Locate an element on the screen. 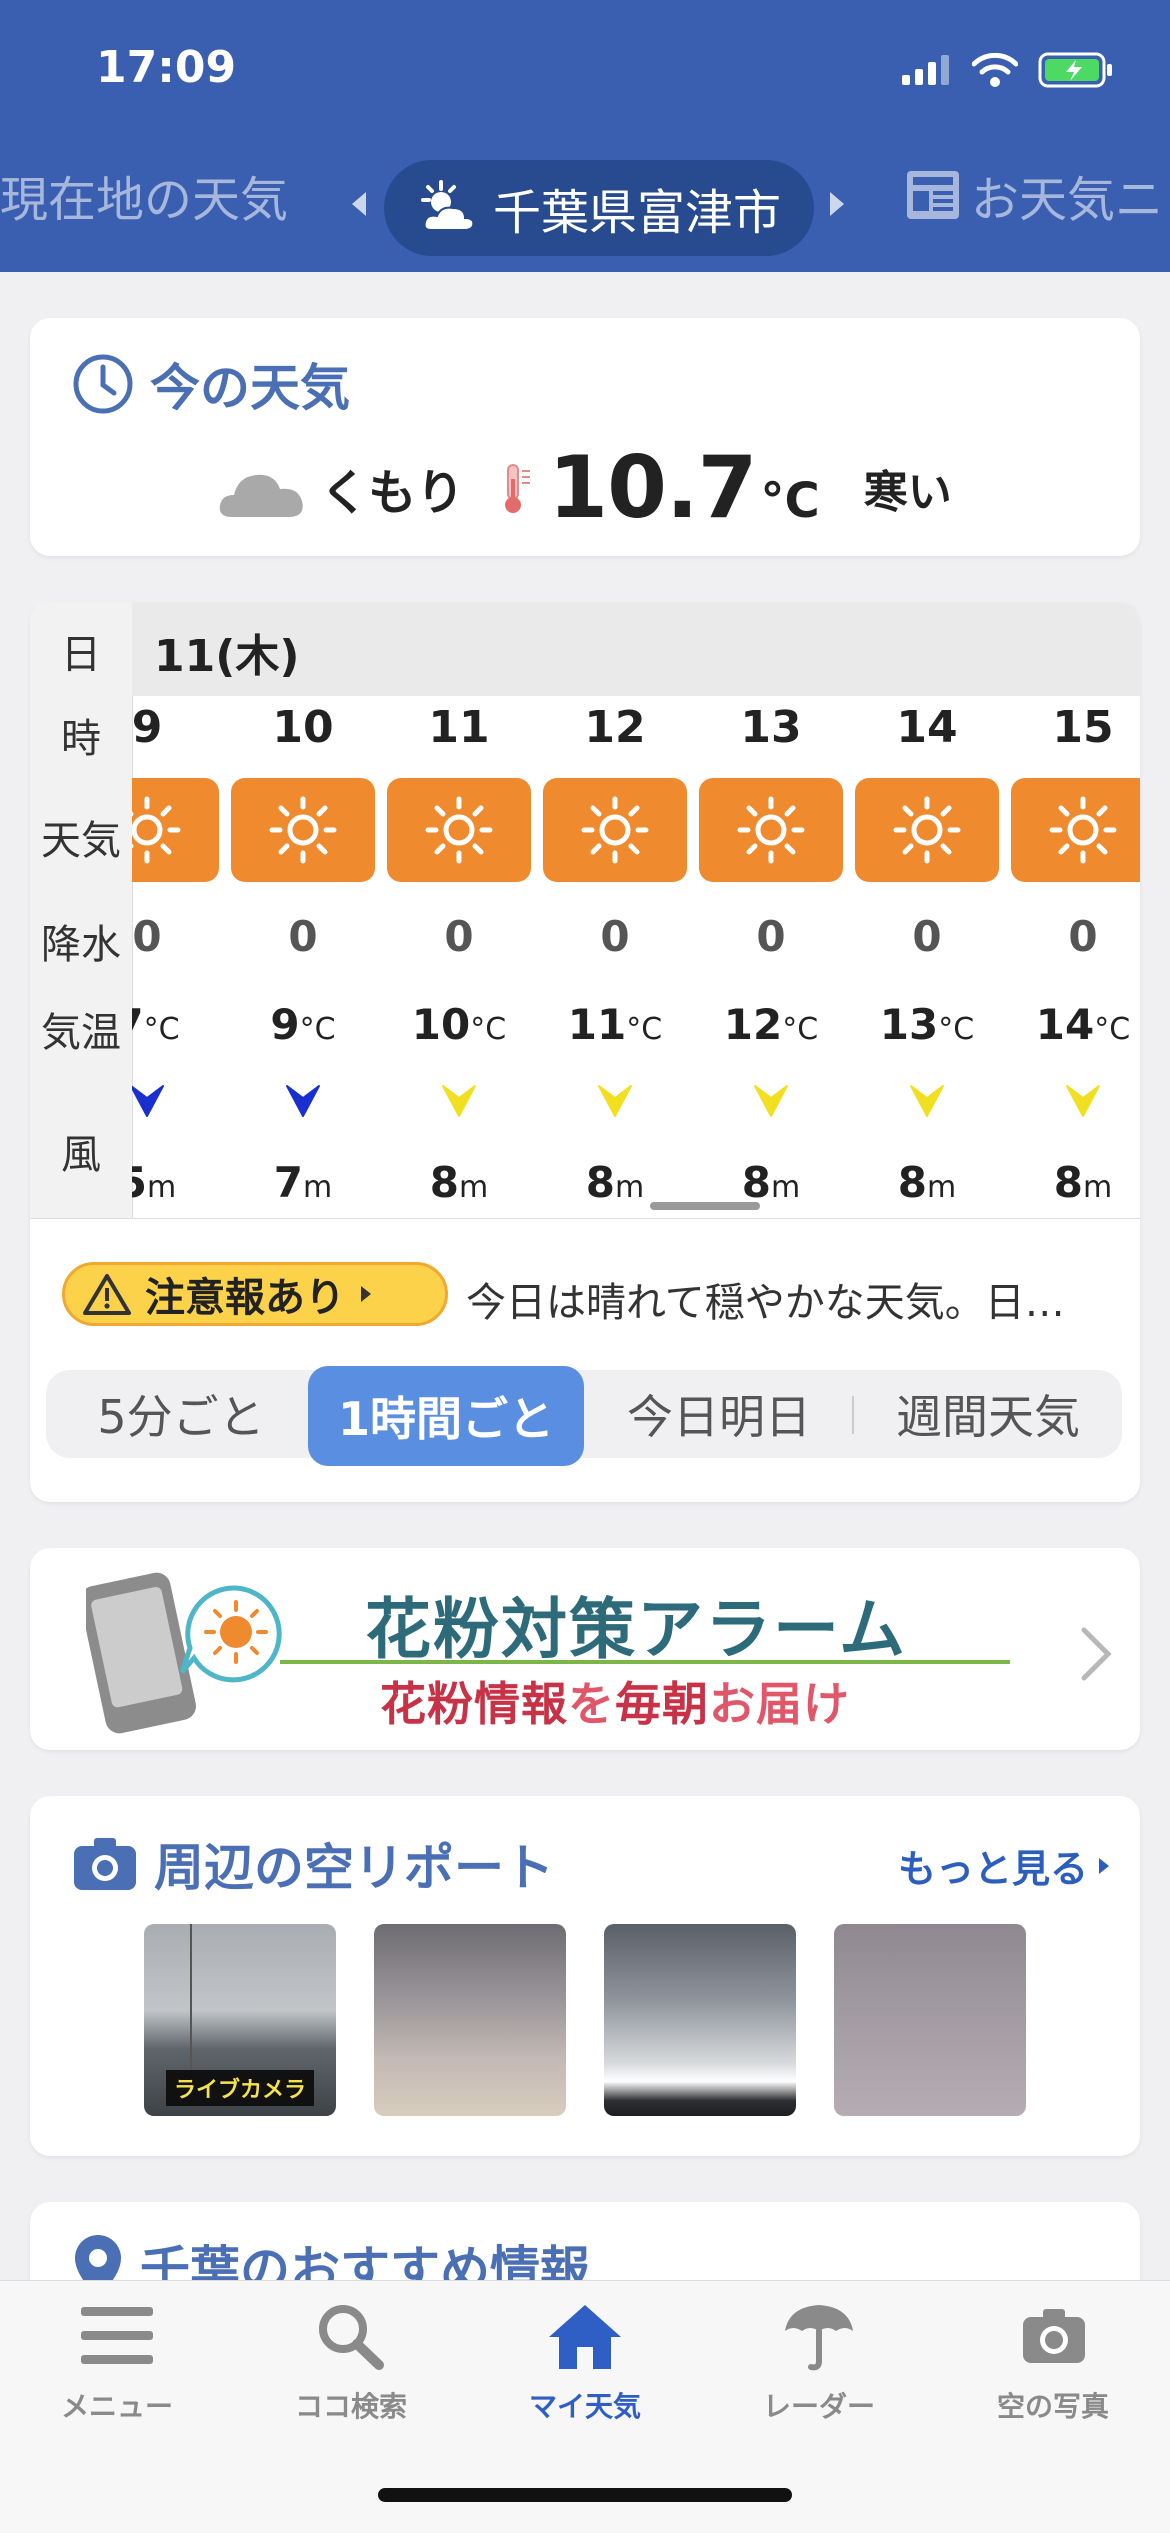  wind-speed-value: 5m is located at coordinates (177, 1182).